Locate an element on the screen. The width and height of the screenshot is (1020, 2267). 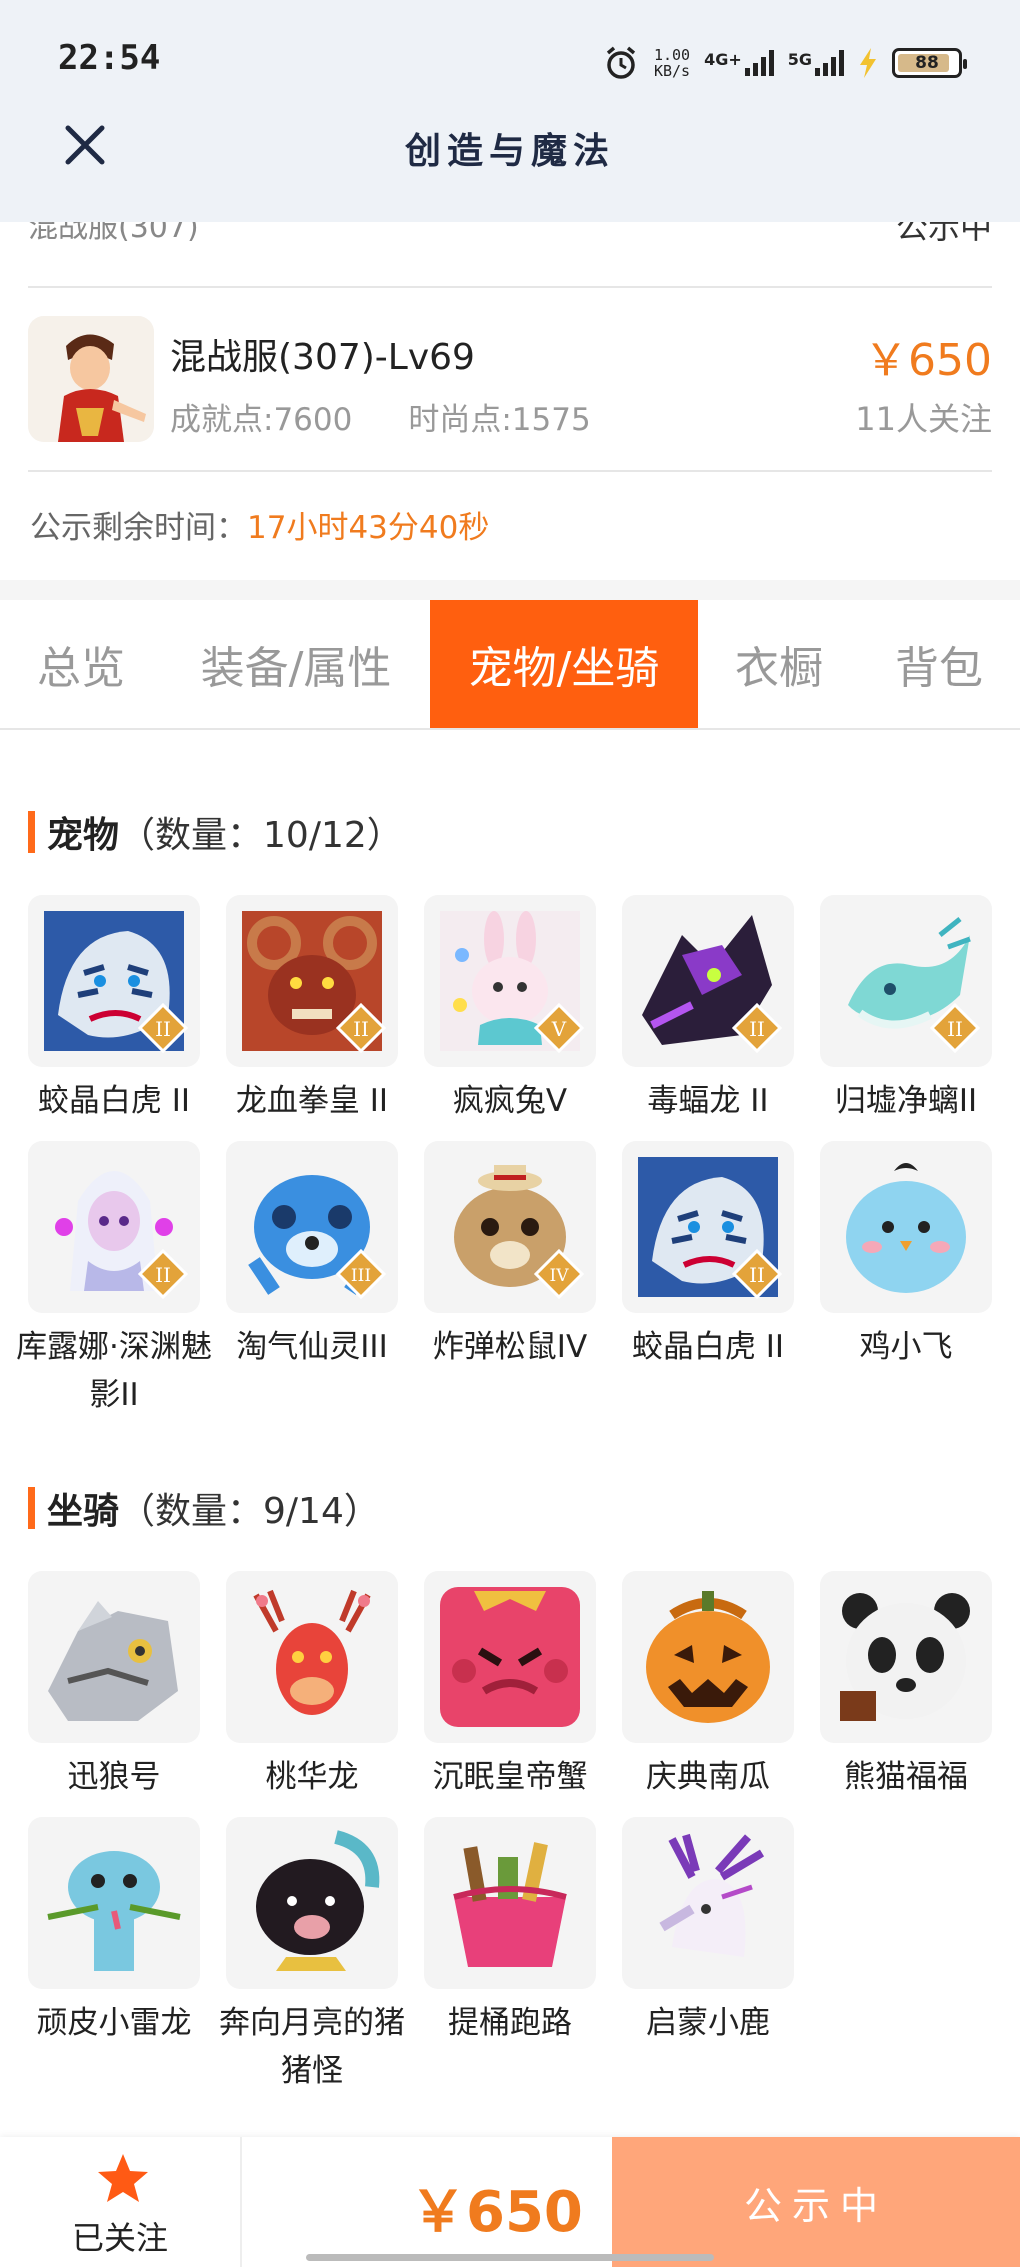
battery-icon: 88 is located at coordinates (929, 63).